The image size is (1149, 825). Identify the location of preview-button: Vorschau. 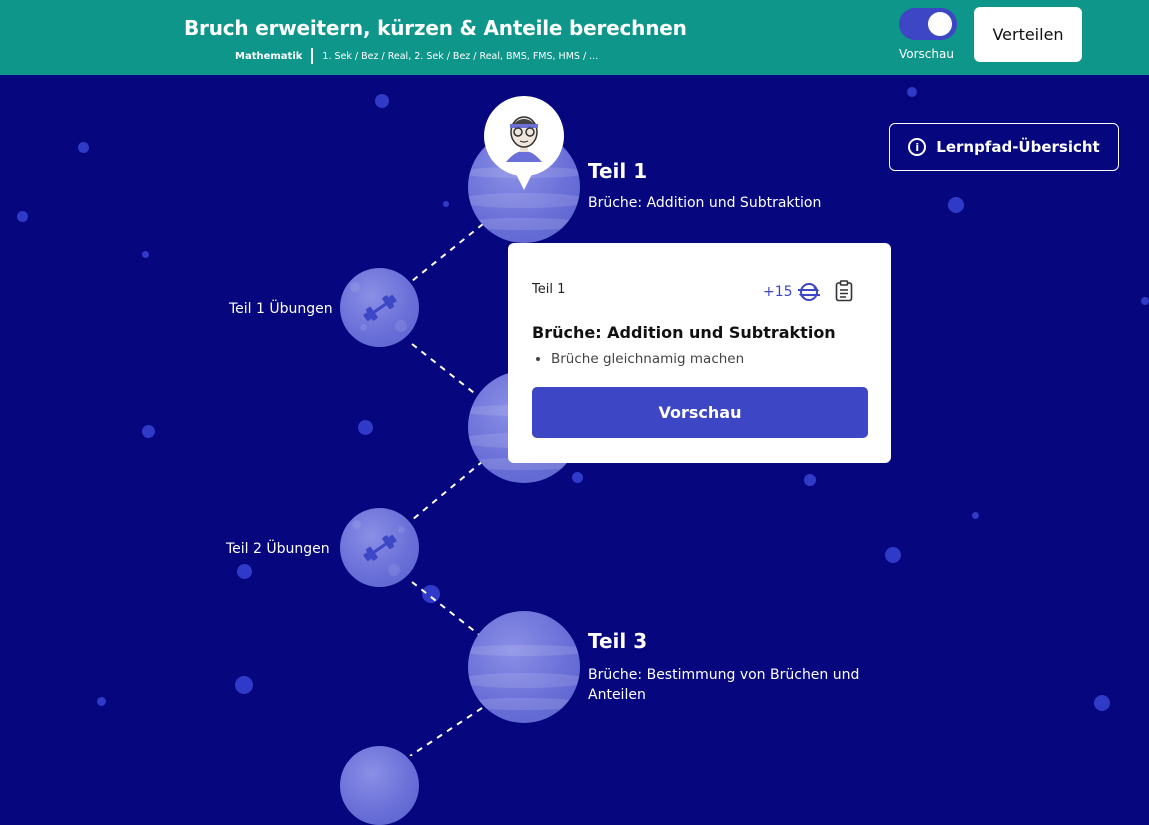
(700, 412).